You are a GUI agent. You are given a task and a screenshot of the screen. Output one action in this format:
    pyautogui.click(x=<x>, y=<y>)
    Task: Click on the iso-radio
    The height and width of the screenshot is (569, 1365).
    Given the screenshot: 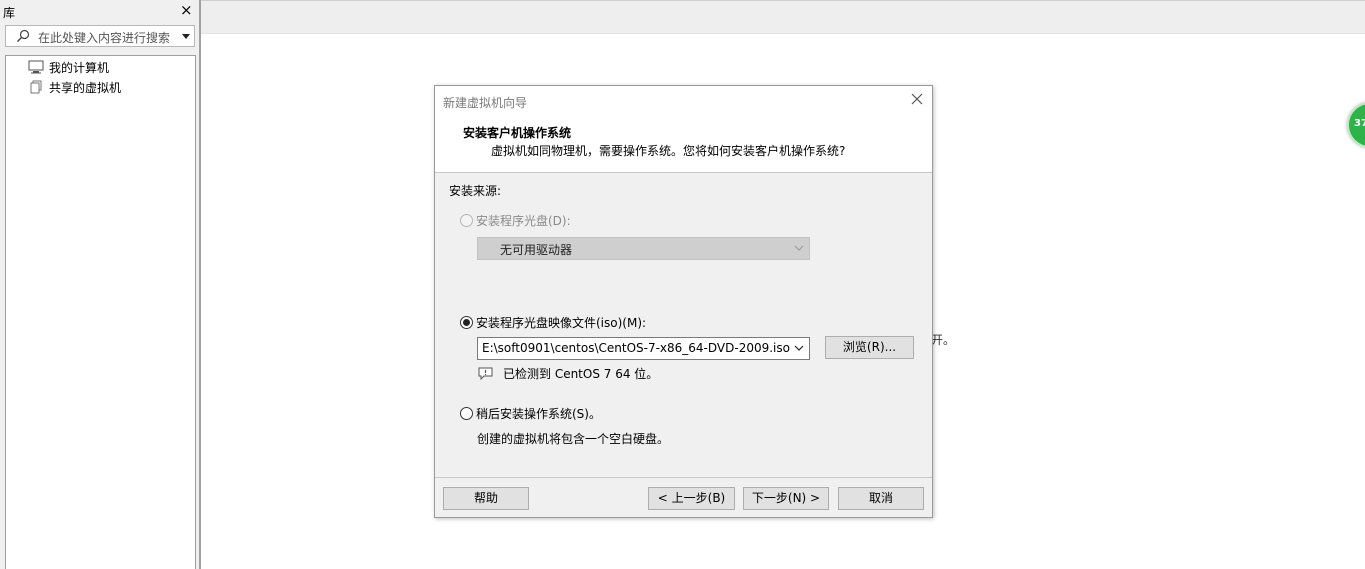 What is the action you would take?
    pyautogui.click(x=466, y=322)
    